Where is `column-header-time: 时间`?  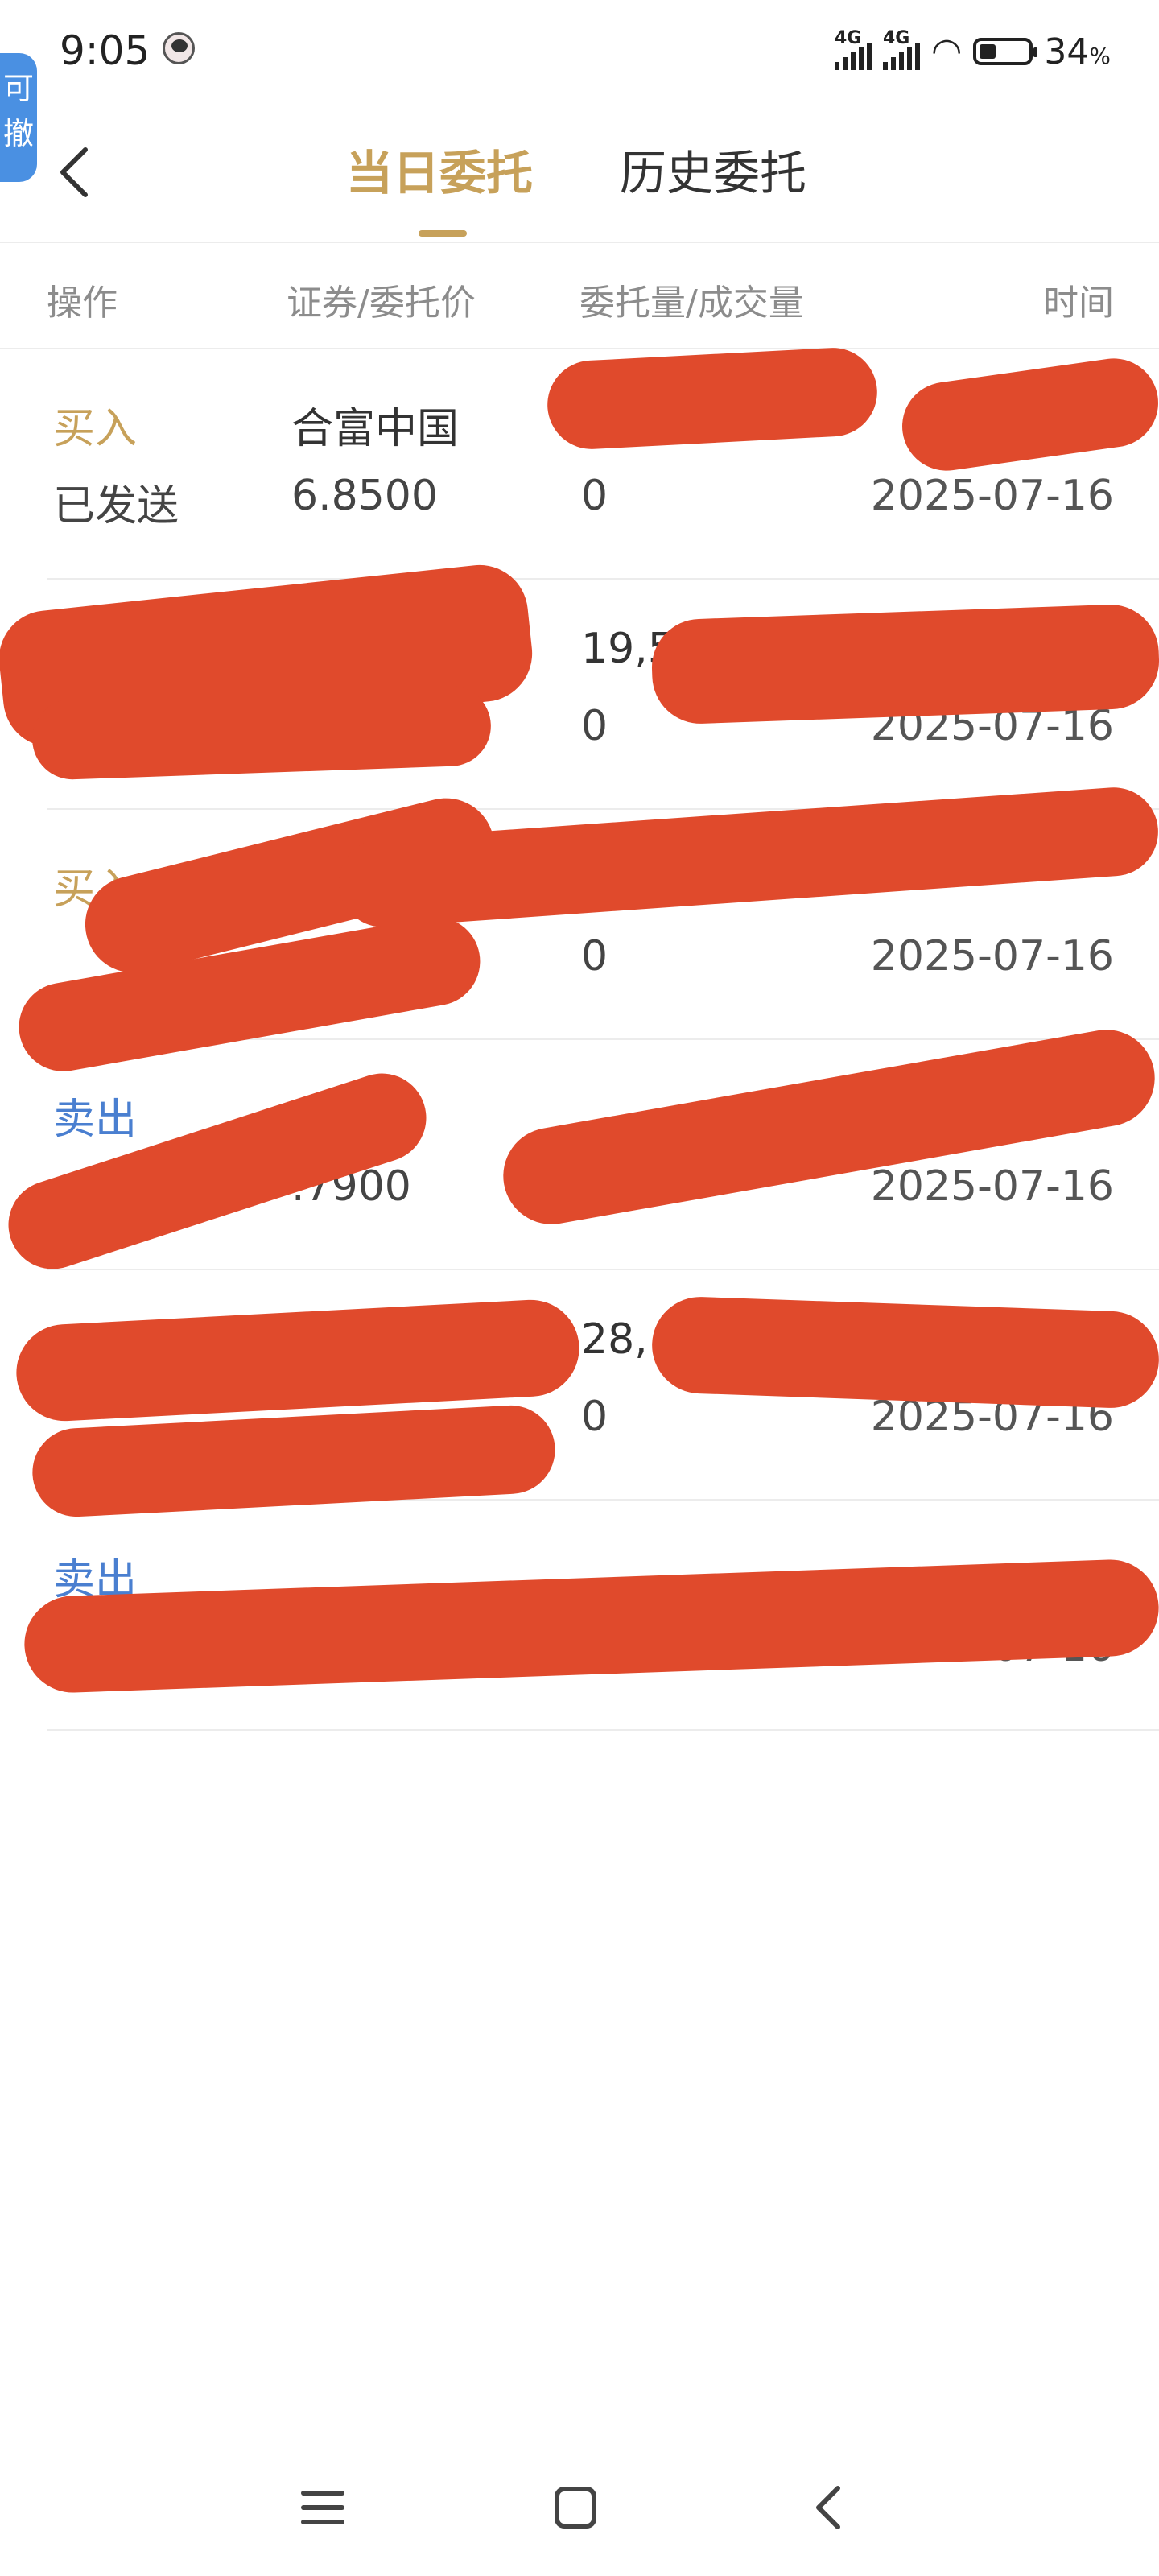 column-header-time: 时间 is located at coordinates (1078, 303).